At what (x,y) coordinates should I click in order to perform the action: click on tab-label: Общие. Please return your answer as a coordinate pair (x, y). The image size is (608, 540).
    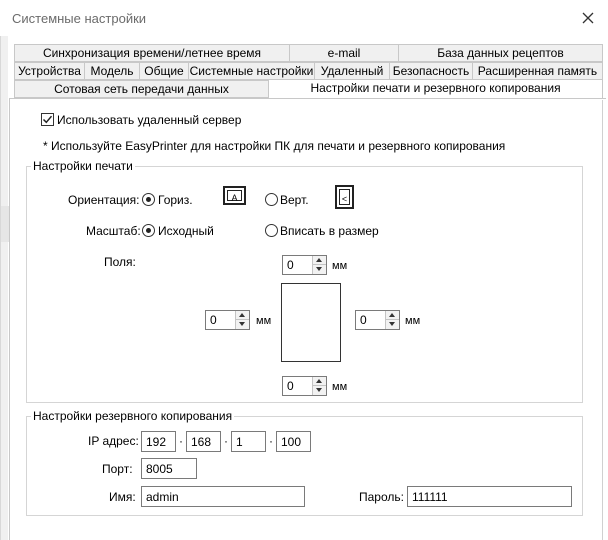
    Looking at the image, I should click on (164, 71).